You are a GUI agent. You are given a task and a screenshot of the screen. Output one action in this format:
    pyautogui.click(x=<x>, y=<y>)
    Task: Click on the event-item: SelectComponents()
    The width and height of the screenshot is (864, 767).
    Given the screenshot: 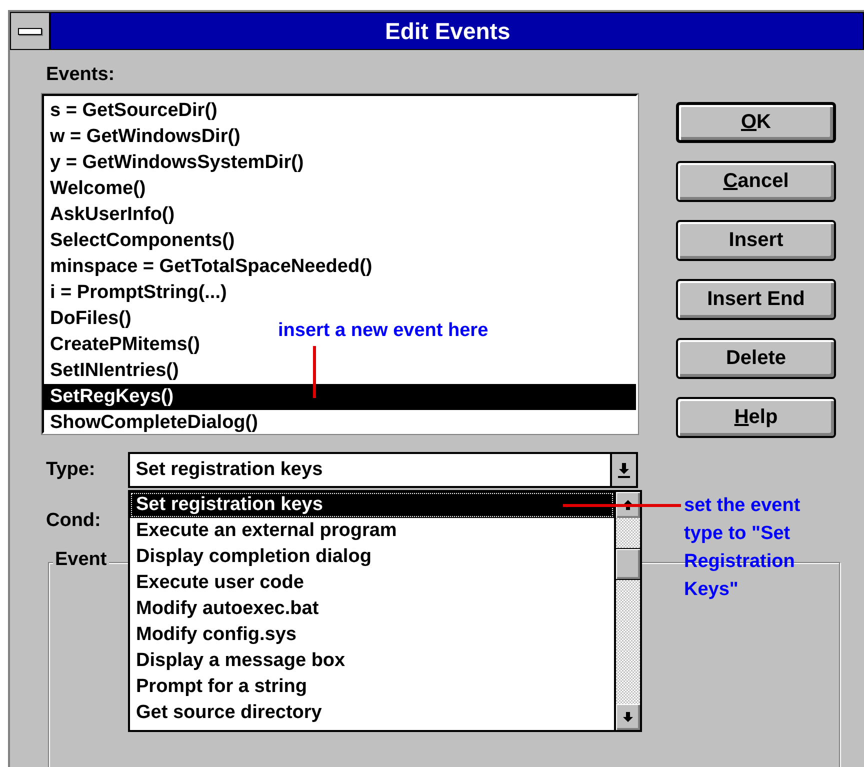 What is the action you would take?
    pyautogui.click(x=139, y=241)
    